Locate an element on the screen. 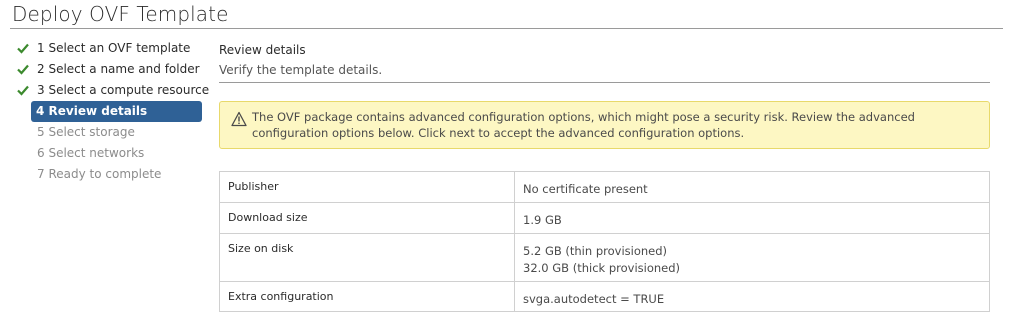 This screenshot has height=330, width=1011. step-select-name-folder: 2 Select a name and folder is located at coordinates (108, 69).